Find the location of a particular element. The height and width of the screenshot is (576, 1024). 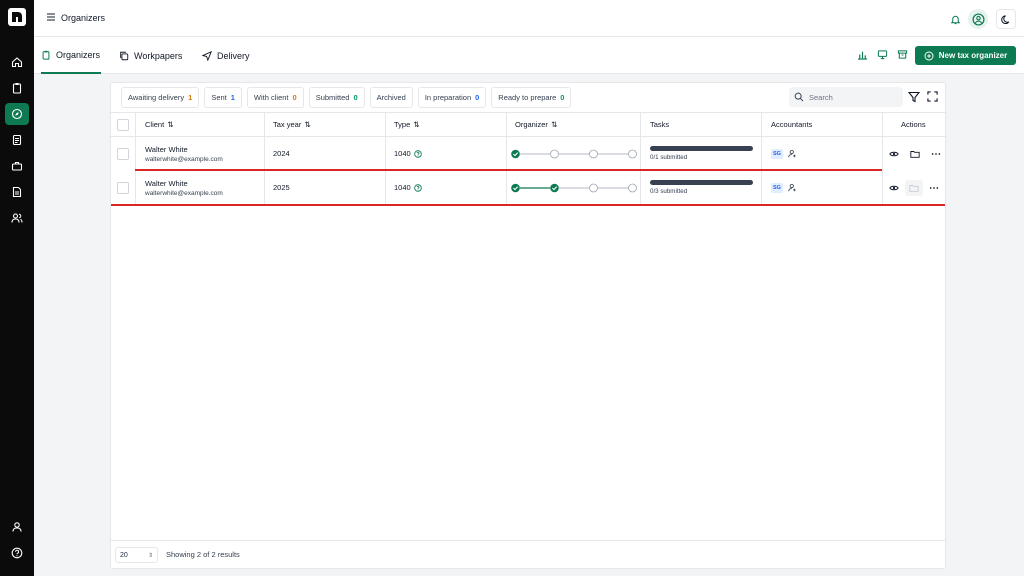

fullscreen-icon is located at coordinates (932, 96).